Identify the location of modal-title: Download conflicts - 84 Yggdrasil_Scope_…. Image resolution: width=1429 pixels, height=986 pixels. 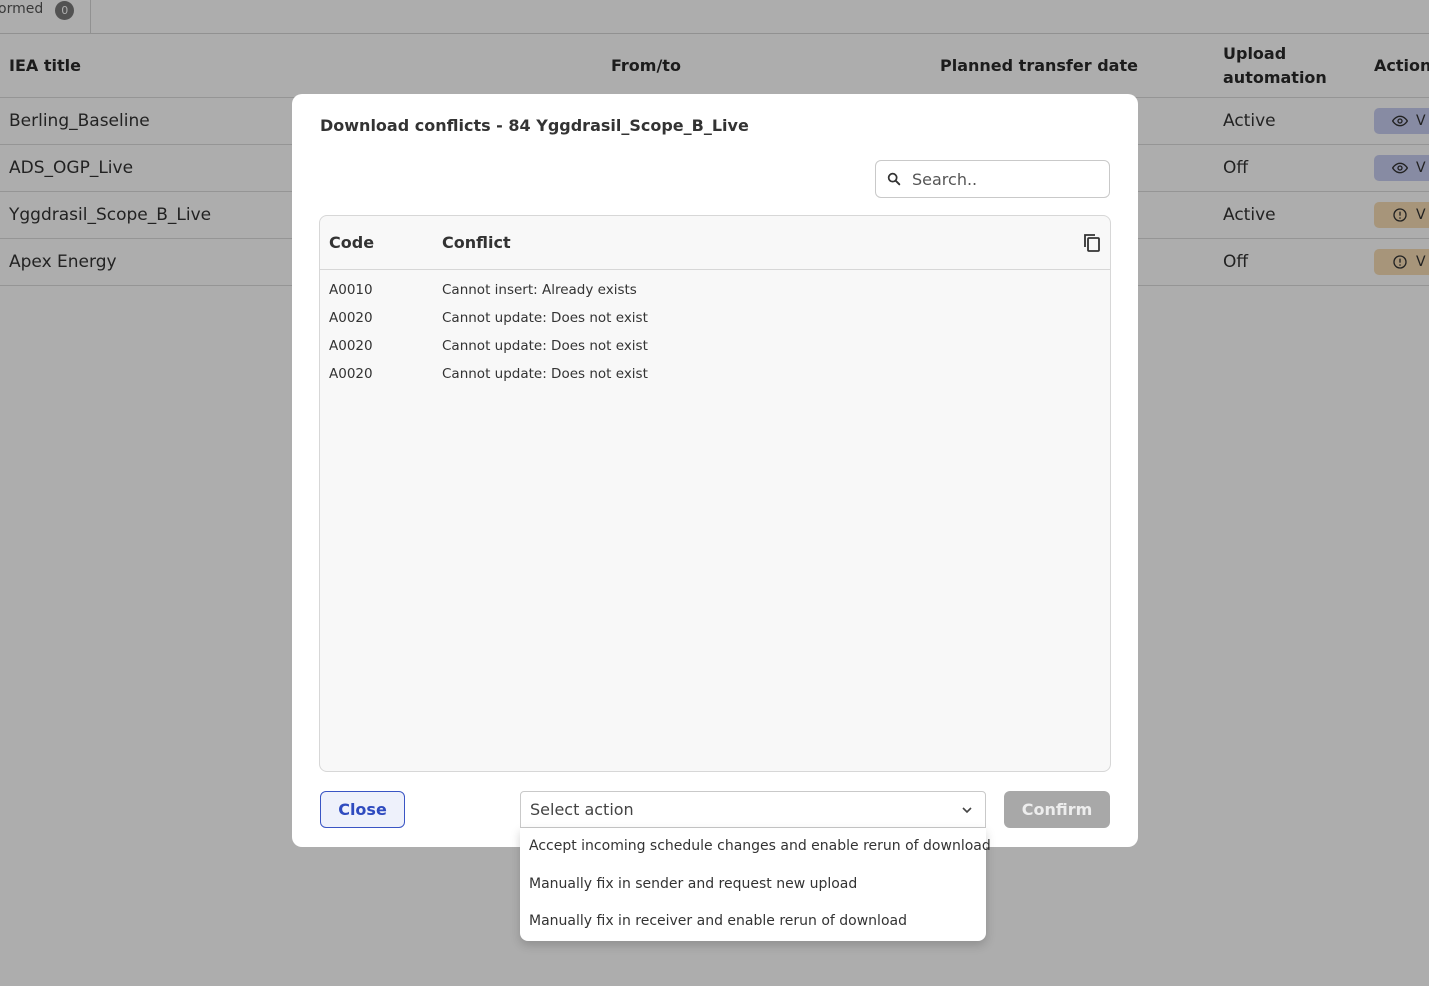
(534, 125).